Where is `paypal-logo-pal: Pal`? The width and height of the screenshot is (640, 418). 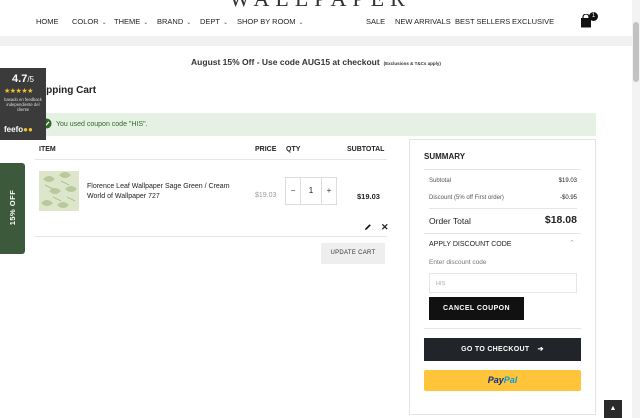 paypal-logo-pal: Pal is located at coordinates (510, 380).